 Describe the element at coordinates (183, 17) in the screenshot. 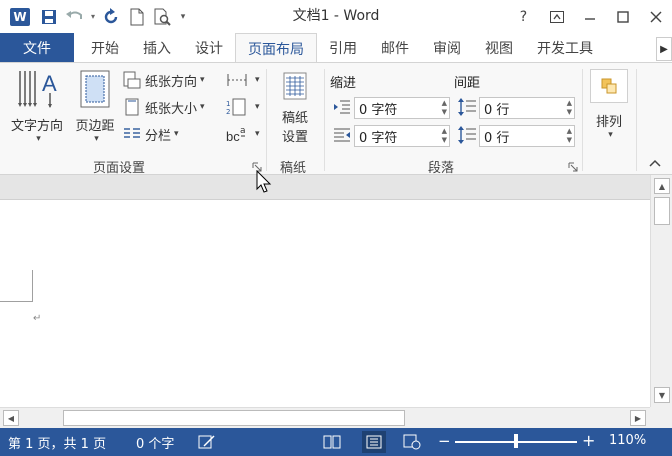

I see `customize-qat-dropdown: ▾` at that location.